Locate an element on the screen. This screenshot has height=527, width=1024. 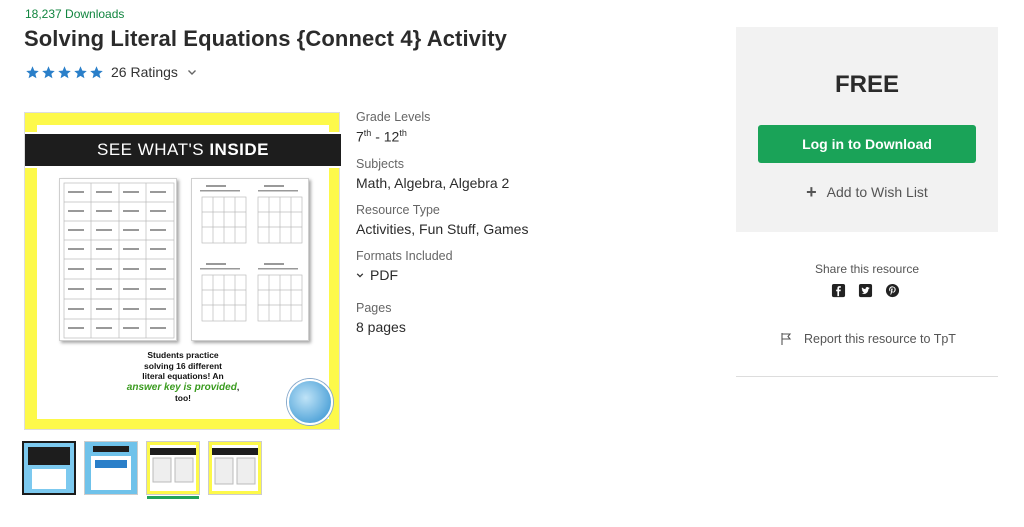
grade-levels-label: Grade Levels is located at coordinates (393, 117).